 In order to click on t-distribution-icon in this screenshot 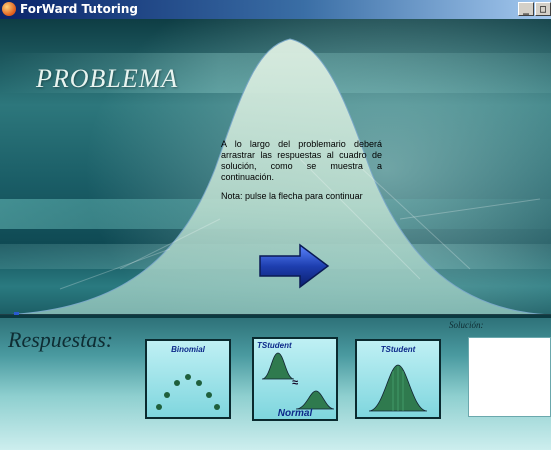, I will do `click(398, 388)`.